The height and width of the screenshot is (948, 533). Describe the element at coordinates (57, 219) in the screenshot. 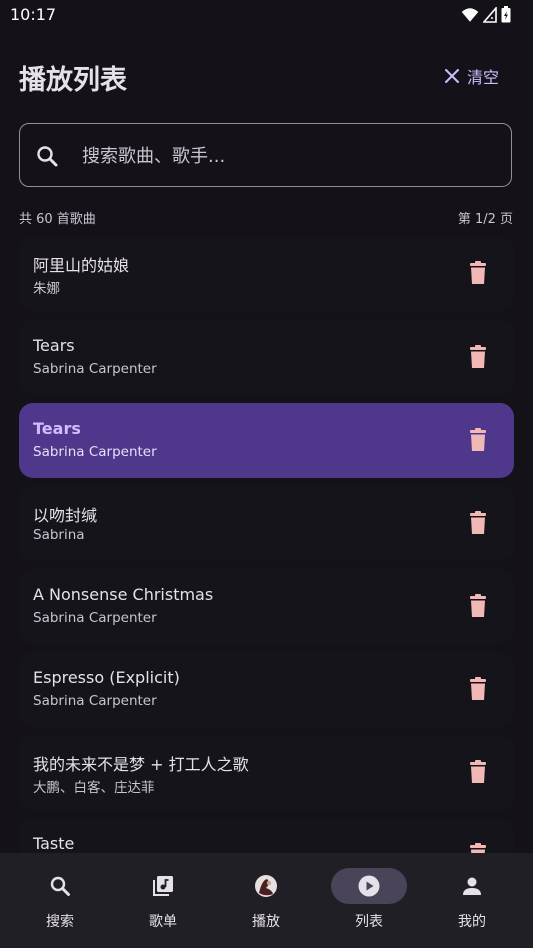

I see `song-count: 共 60 首歌曲` at that location.